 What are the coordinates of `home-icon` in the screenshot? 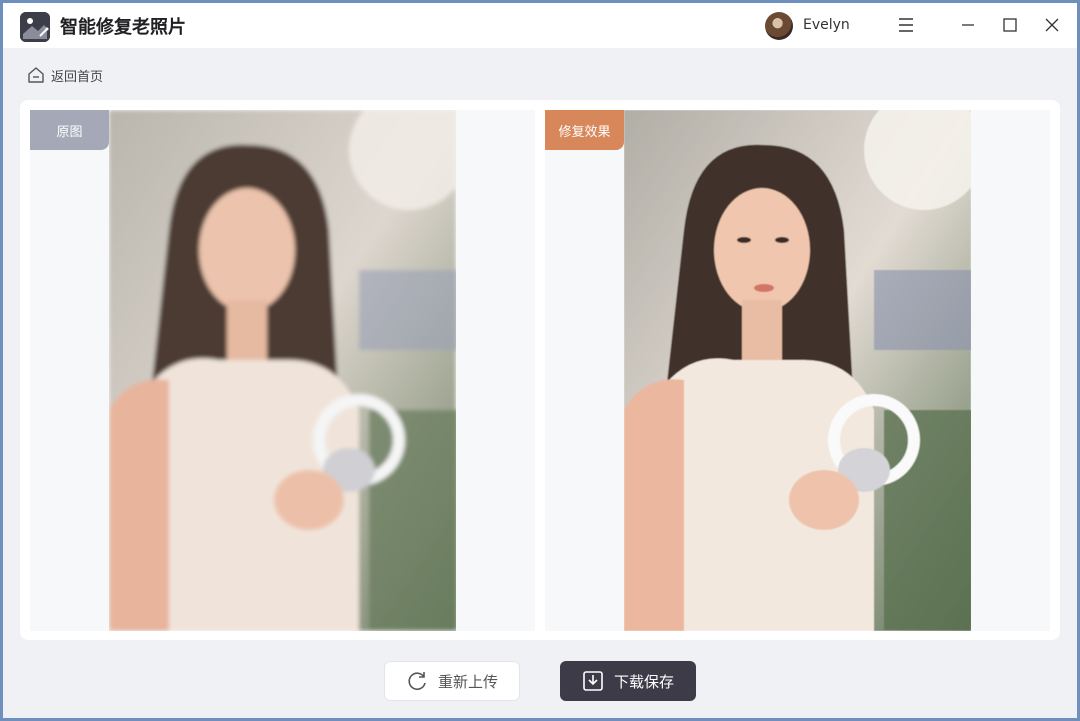 It's located at (36, 75).